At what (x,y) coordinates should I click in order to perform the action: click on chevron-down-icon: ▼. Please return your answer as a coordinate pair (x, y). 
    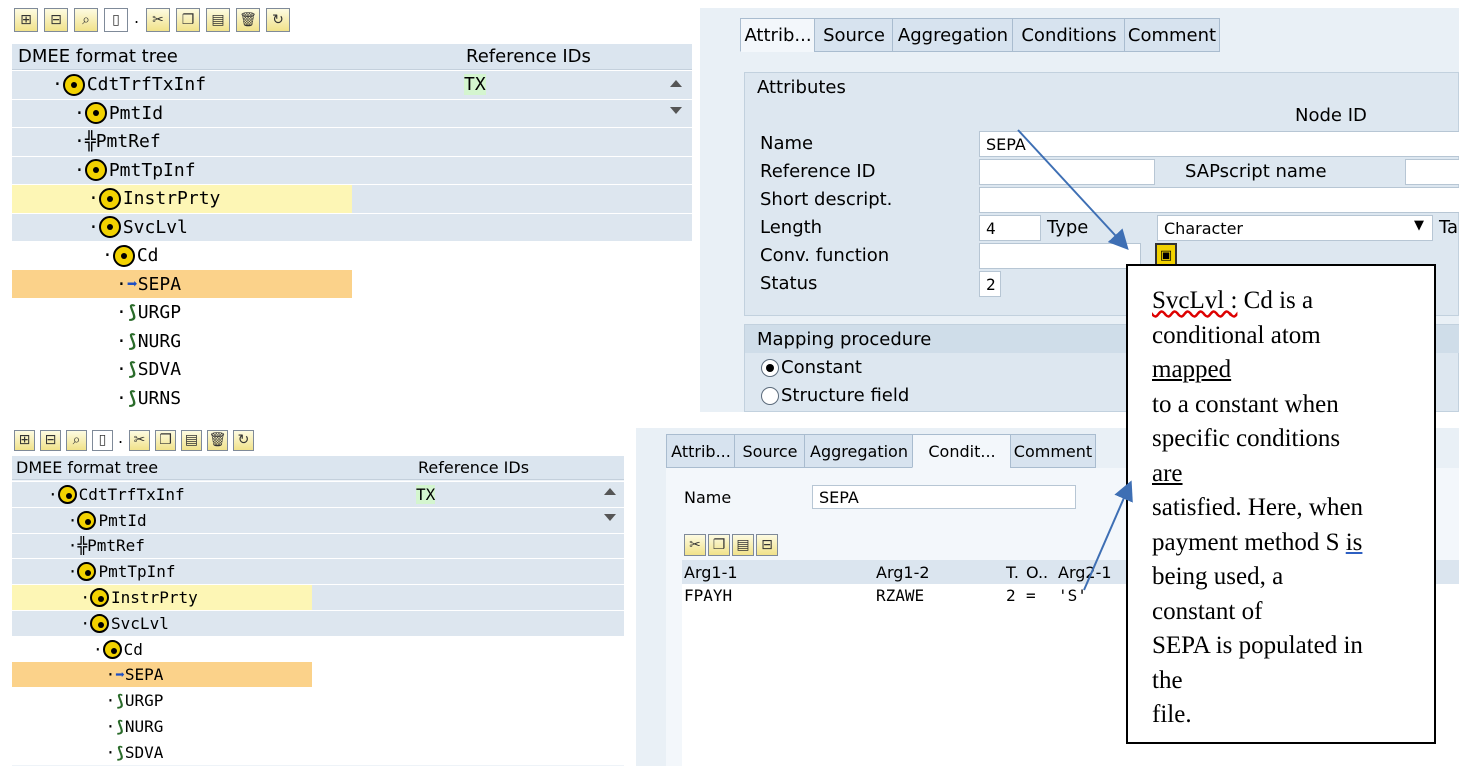
    Looking at the image, I should click on (1419, 225).